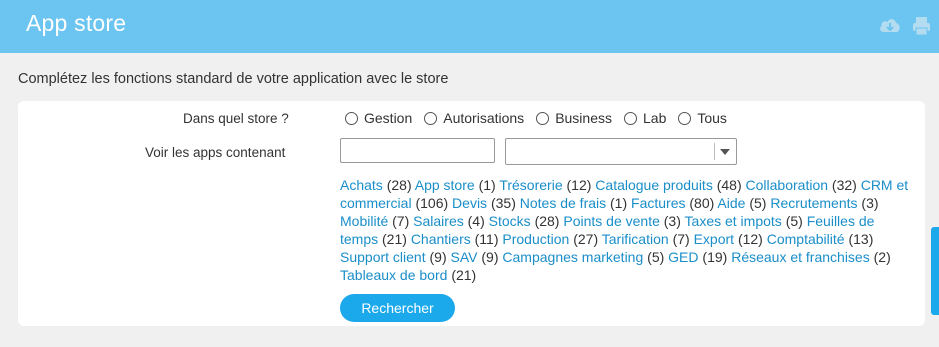 The width and height of the screenshot is (939, 347). Describe the element at coordinates (702, 203) in the screenshot. I see `category-count: (80)` at that location.